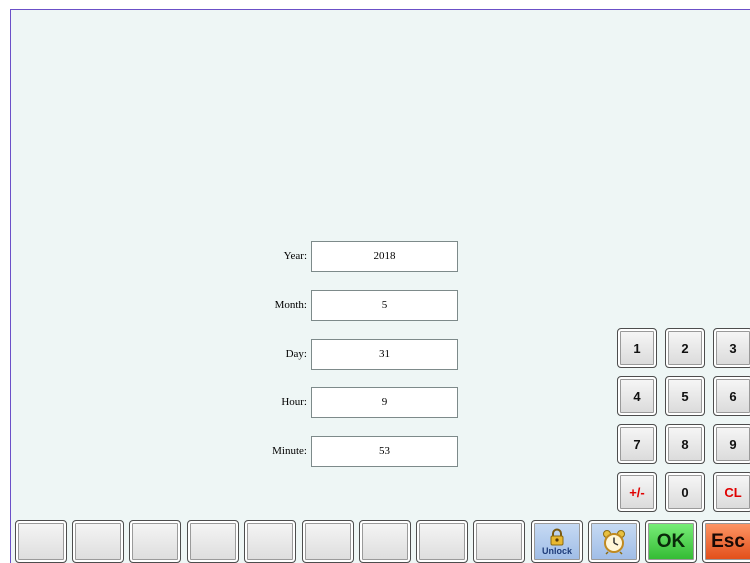  I want to click on month-field: 5, so click(384, 305).